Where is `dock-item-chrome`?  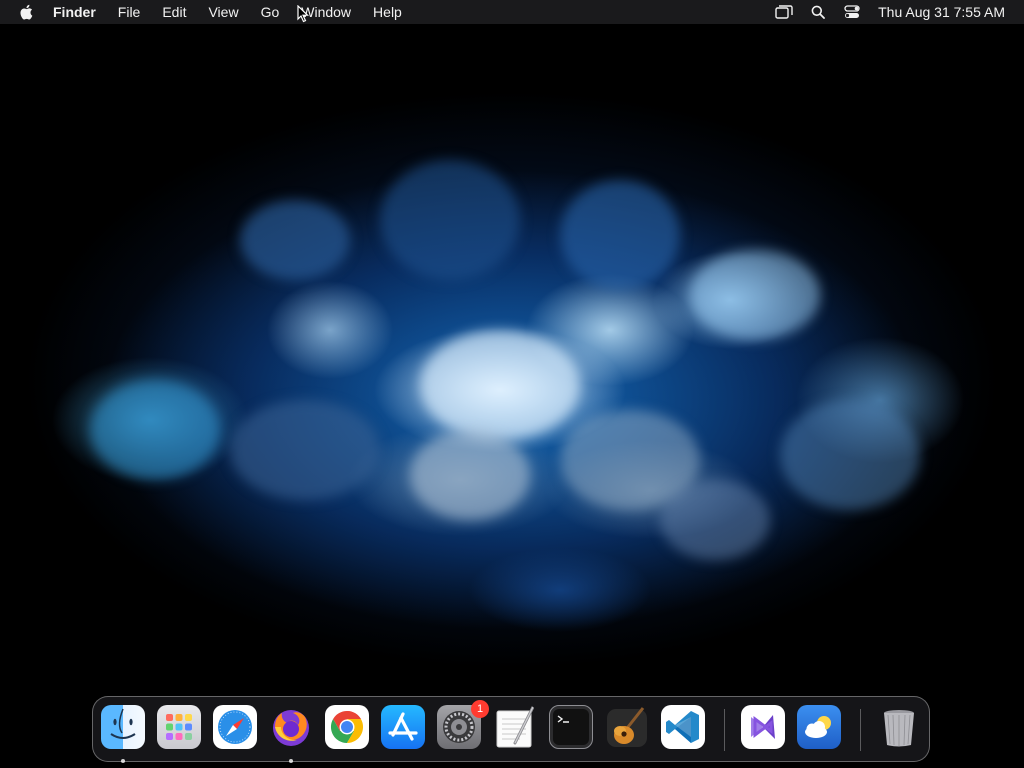 dock-item-chrome is located at coordinates (347, 727).